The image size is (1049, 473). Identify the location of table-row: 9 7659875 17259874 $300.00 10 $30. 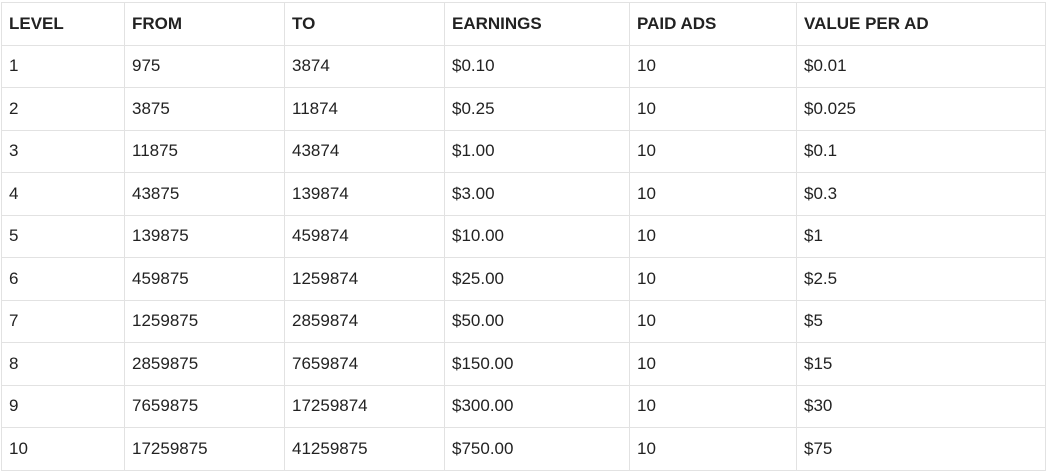
(523, 406).